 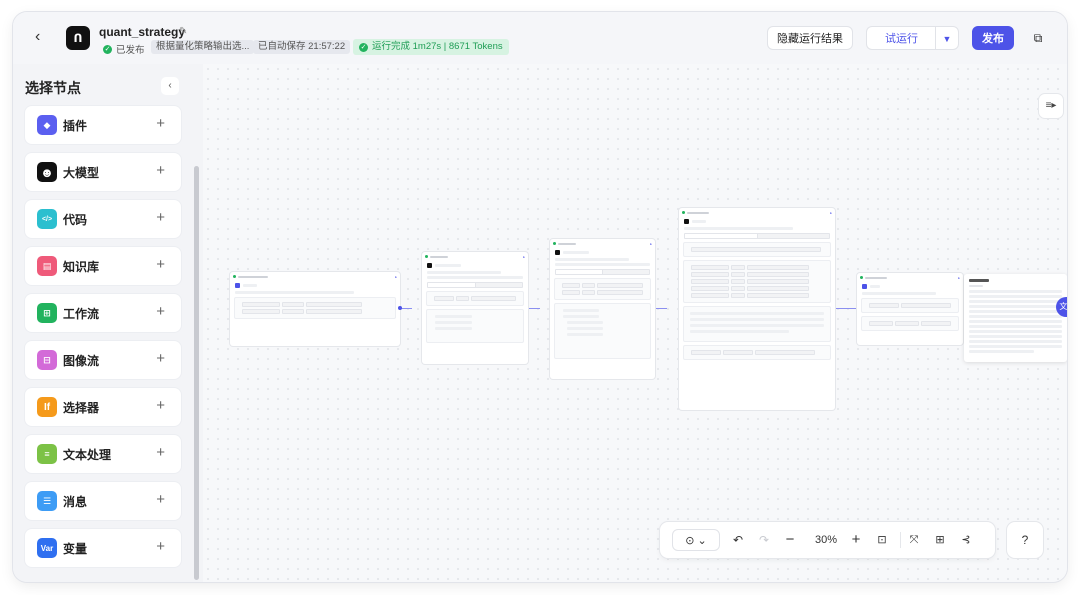 I want to click on workflow-icon: ⊞, so click(x=47, y=313).